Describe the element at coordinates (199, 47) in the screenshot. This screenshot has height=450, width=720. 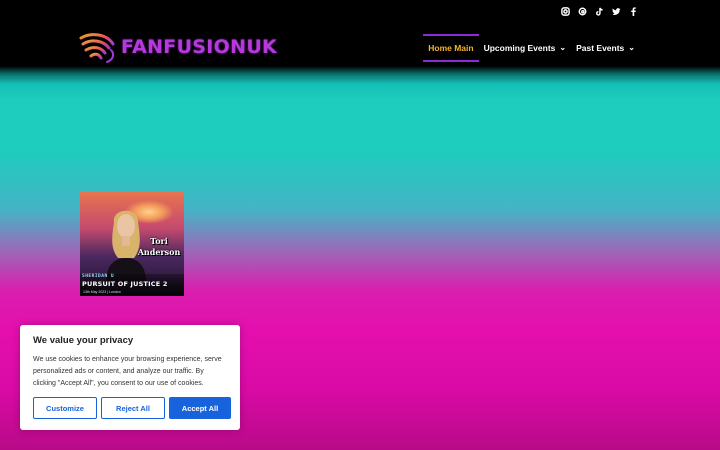
I see `logo-text: FANFUSIONUK` at that location.